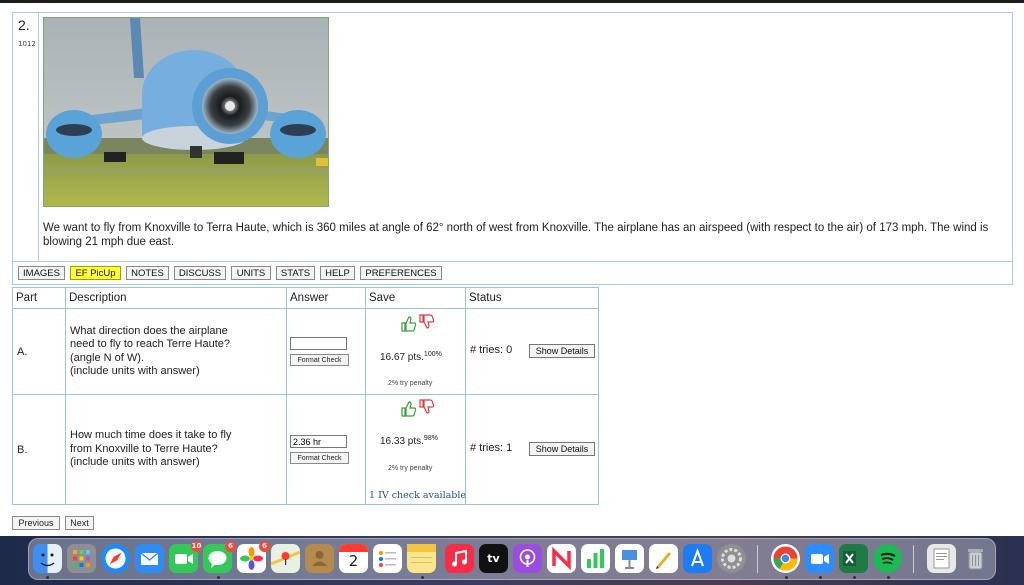  What do you see at coordinates (95, 273) in the screenshot?
I see `ef-picup-button: EF PicUp` at bounding box center [95, 273].